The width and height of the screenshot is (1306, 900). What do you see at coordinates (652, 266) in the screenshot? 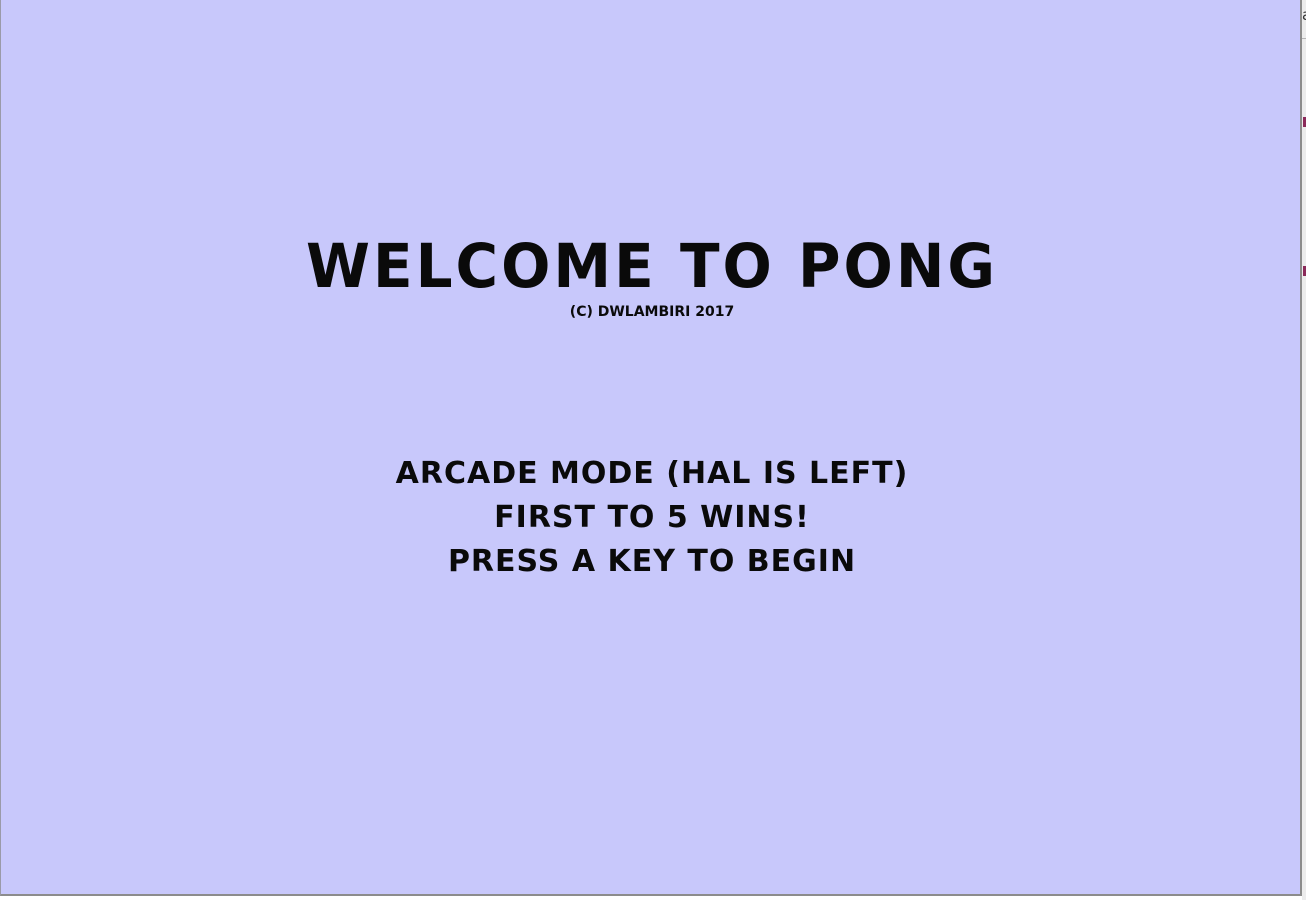
I see `game-title: WELCOME TO PONG` at bounding box center [652, 266].